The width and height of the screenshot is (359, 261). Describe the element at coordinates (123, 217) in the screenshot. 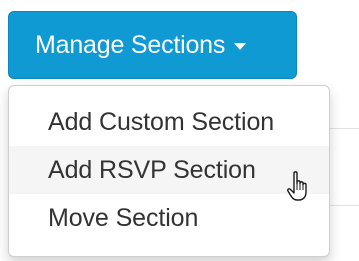

I see `menu-item-label: Move Section` at that location.